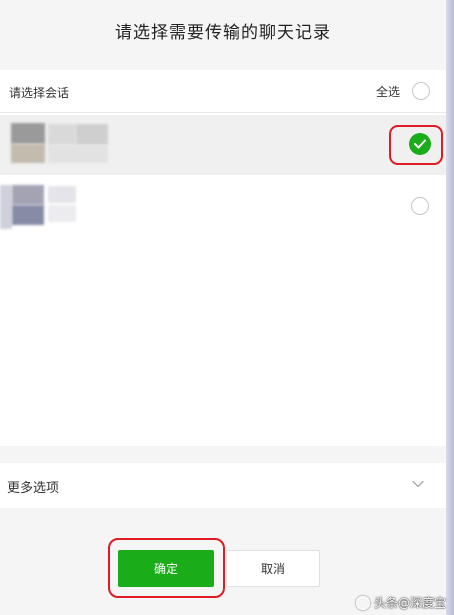 This screenshot has height=615, width=454. I want to click on select-all-label: 全选, so click(387, 91).